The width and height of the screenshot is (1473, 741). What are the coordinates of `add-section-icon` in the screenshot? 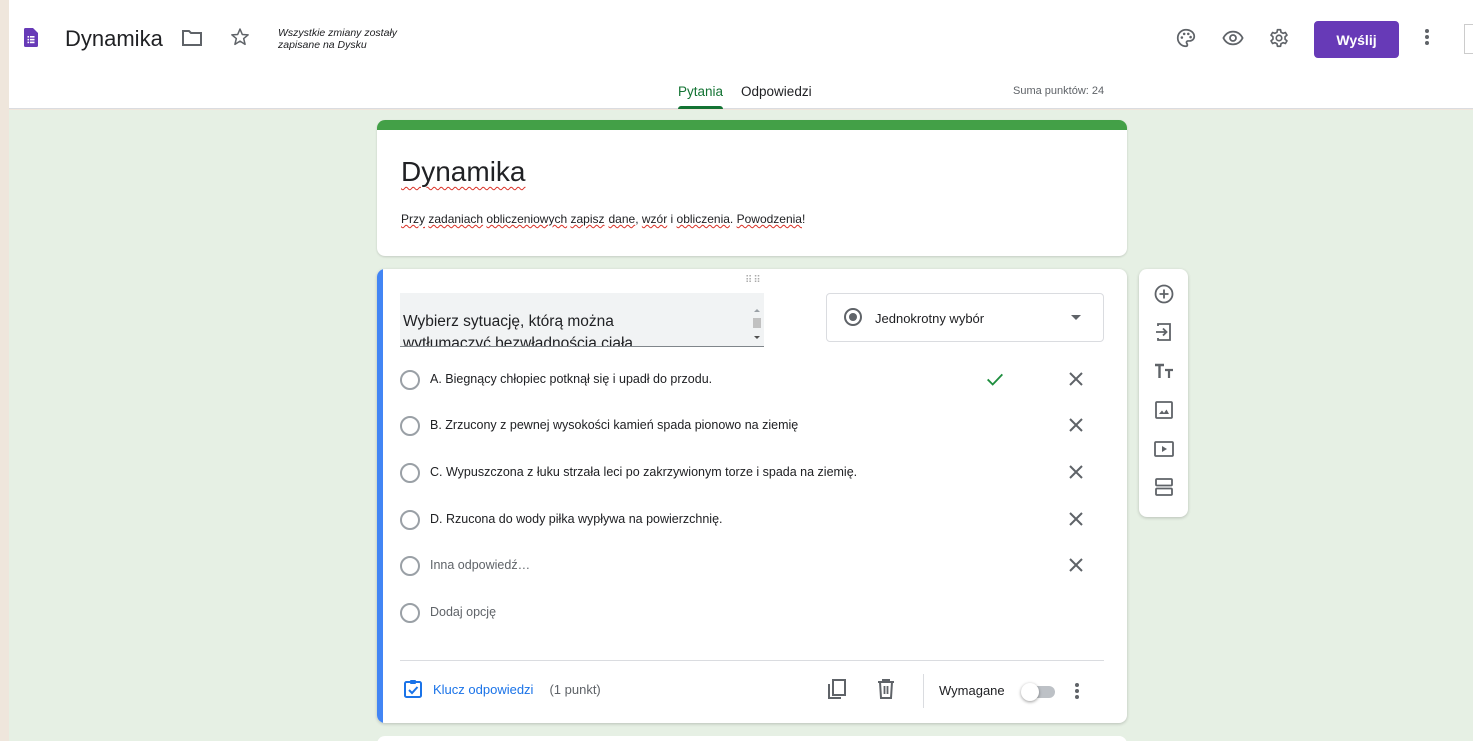 It's located at (1164, 487).